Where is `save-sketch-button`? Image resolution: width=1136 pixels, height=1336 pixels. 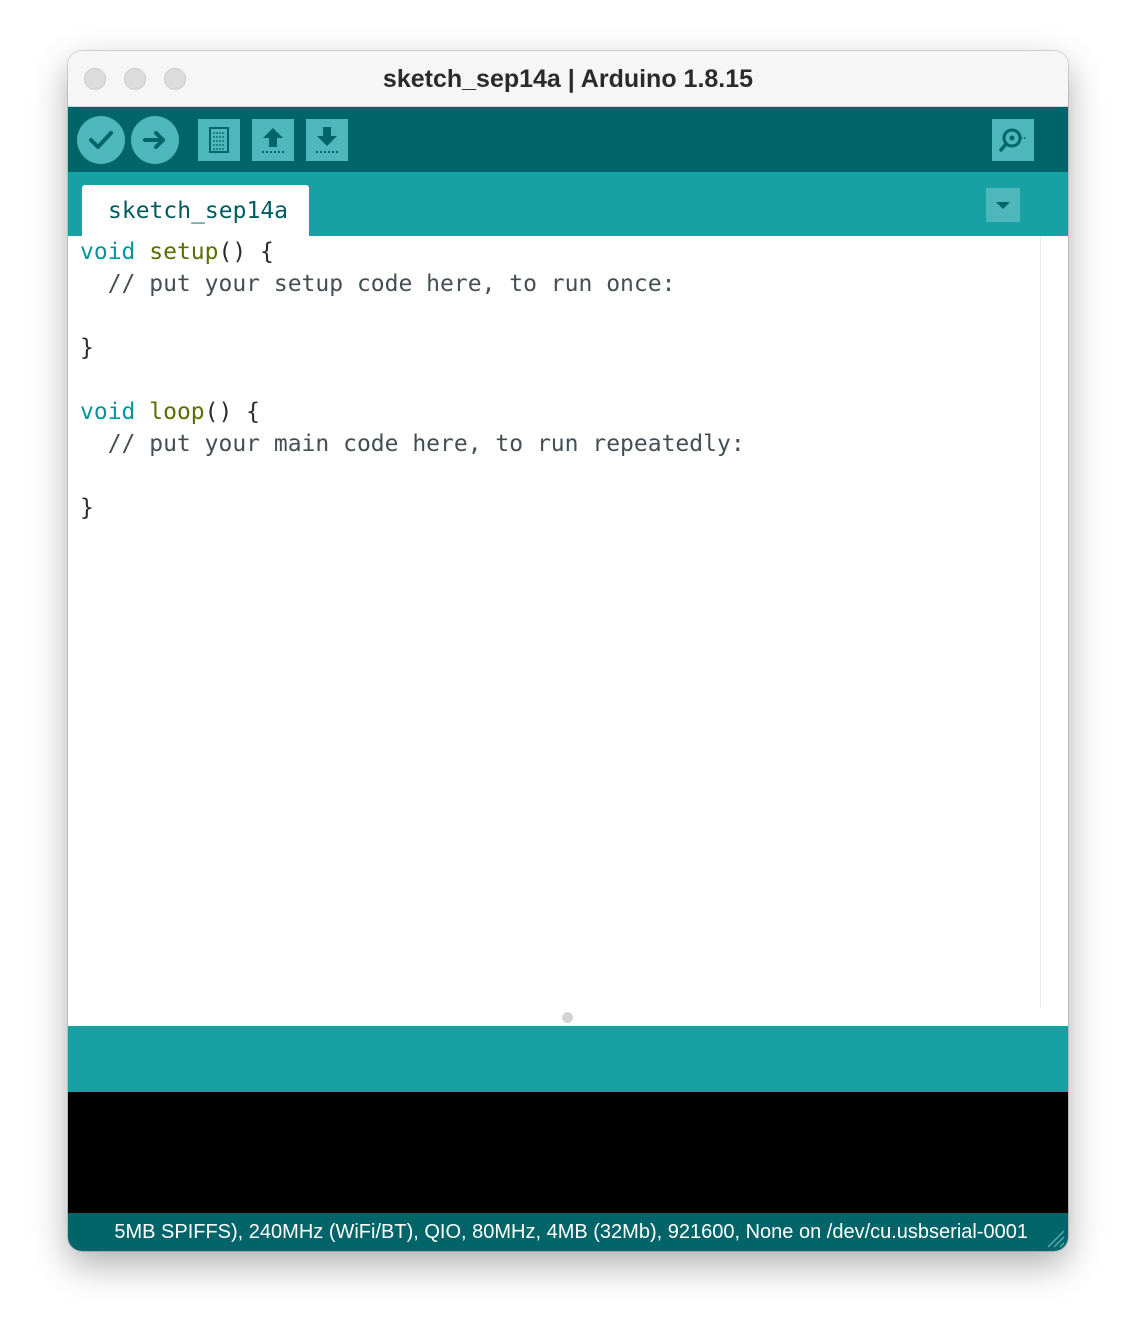
save-sketch-button is located at coordinates (327, 140).